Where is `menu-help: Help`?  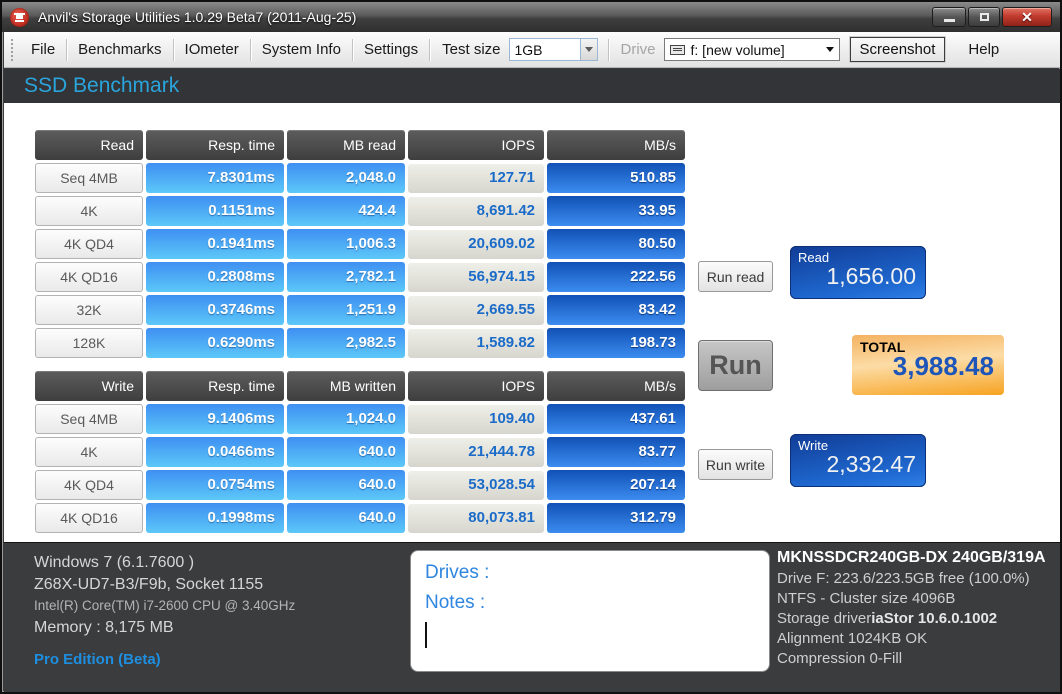 menu-help: Help is located at coordinates (983, 49).